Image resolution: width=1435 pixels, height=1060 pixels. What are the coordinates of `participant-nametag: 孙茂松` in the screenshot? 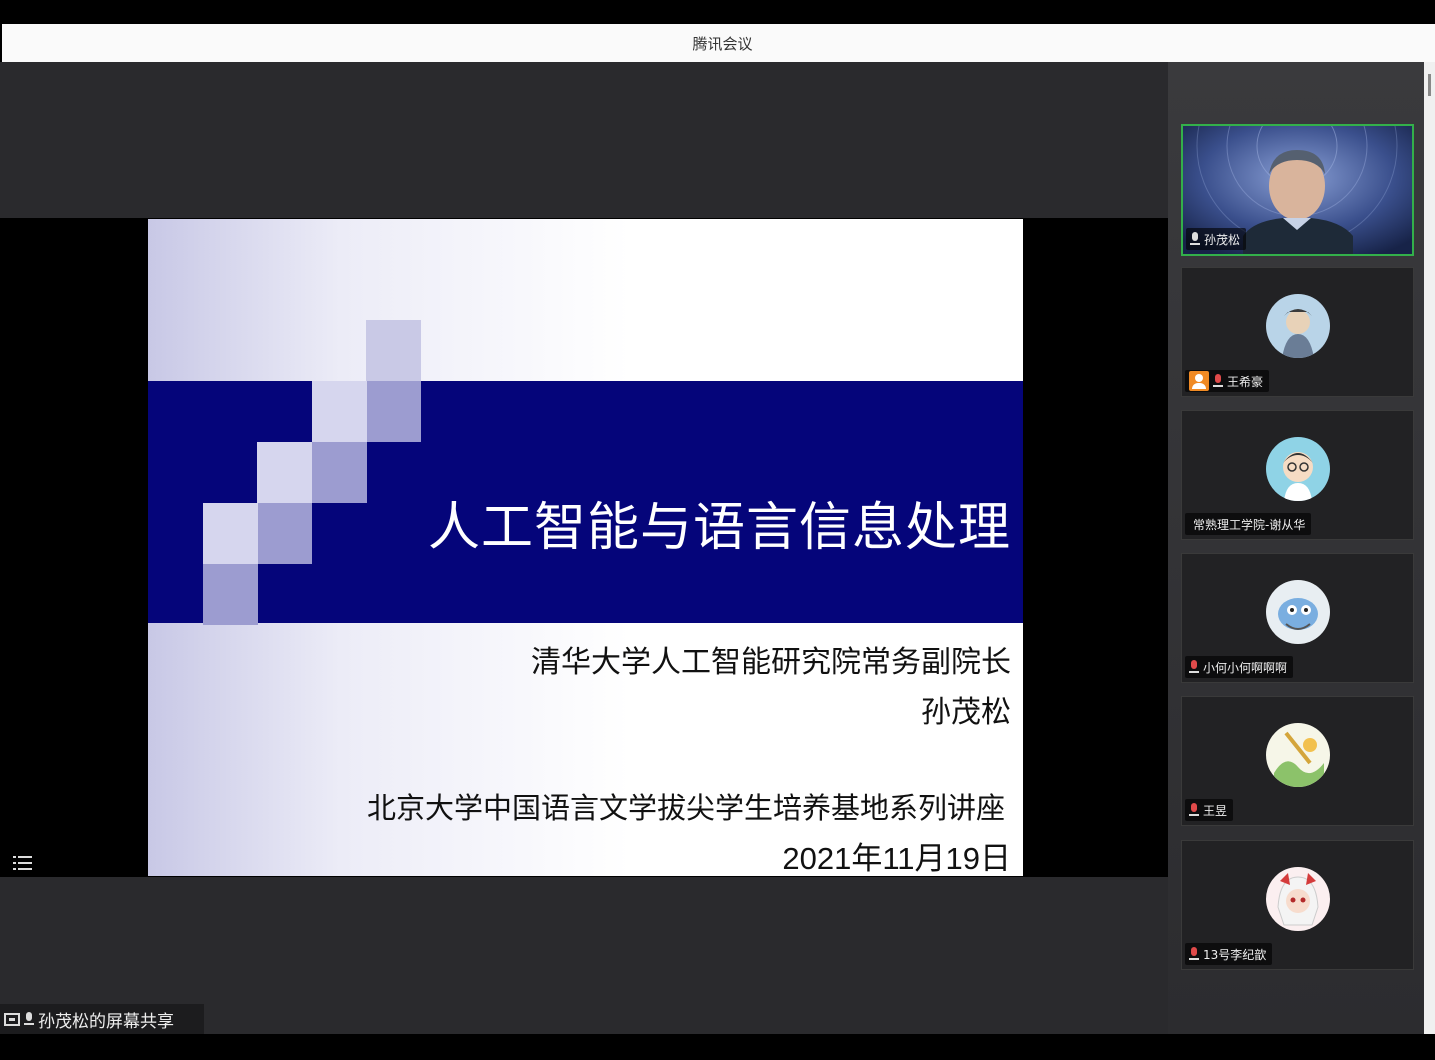 It's located at (1216, 239).